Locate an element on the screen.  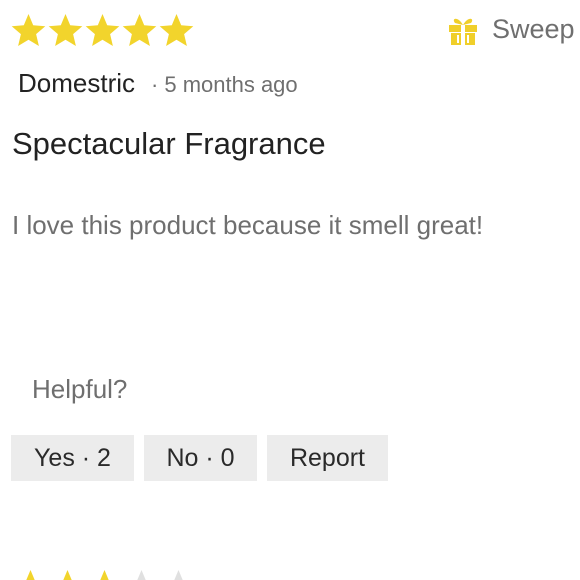
rating-stars is located at coordinates (102, 30).